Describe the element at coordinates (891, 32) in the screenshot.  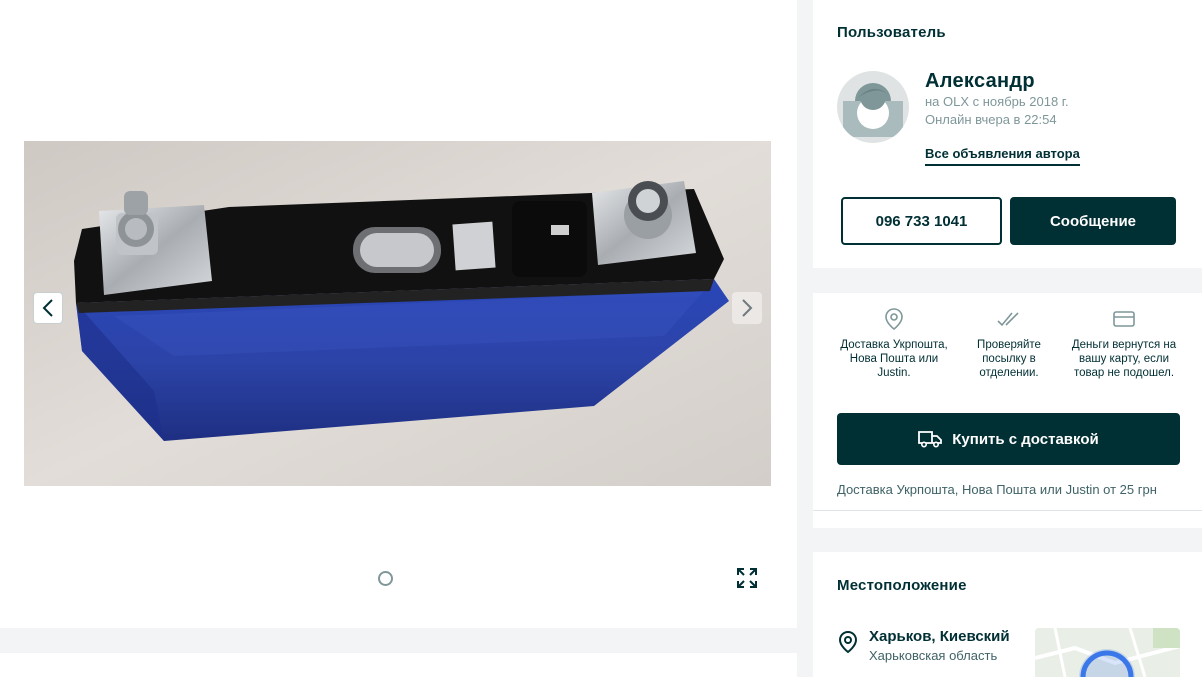
I see `seller-heading: Пользователь` at that location.